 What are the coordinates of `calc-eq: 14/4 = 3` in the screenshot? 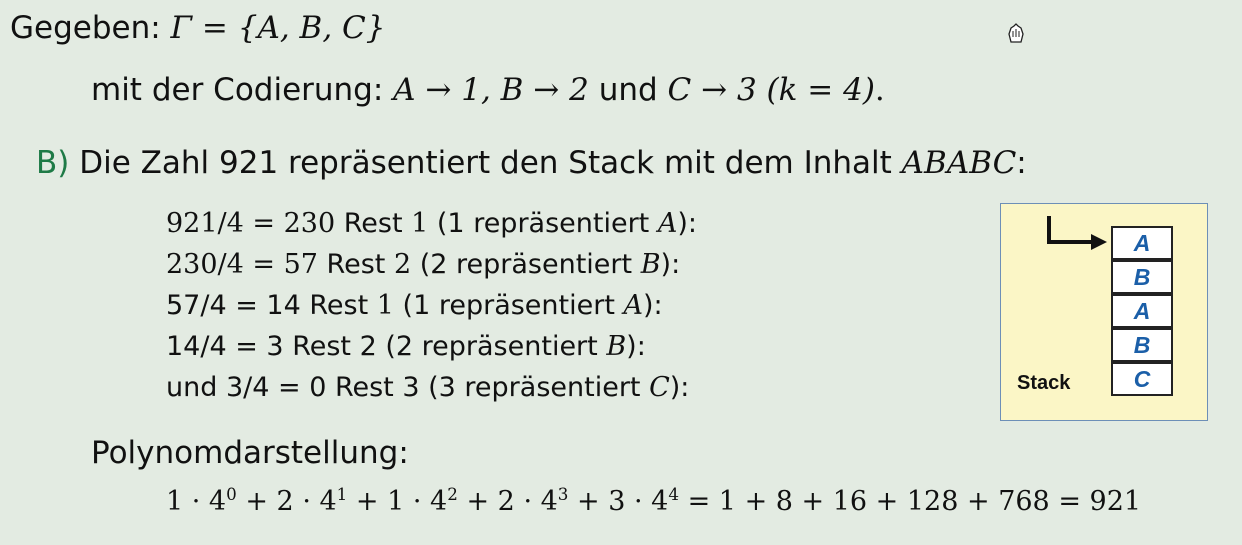 It's located at (225, 346).